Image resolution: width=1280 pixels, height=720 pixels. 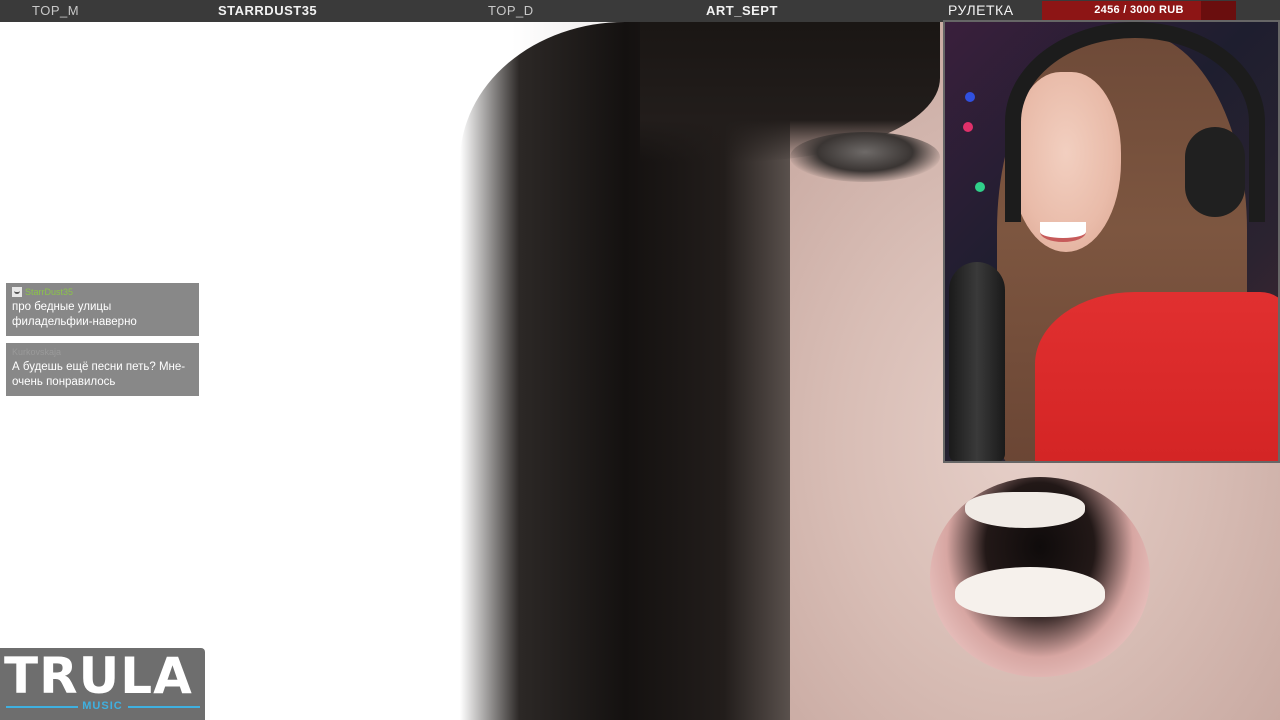 I want to click on tab-art-sept: ART_SEPT, so click(x=742, y=10).